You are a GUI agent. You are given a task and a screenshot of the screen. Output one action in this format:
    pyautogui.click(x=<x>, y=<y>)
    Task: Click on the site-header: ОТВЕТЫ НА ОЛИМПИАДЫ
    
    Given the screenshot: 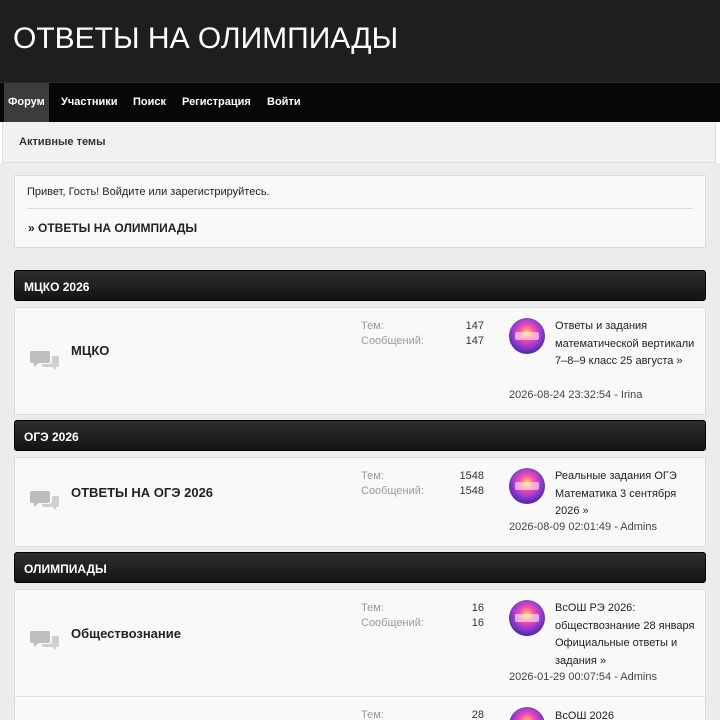 What is the action you would take?
    pyautogui.click(x=360, y=41)
    